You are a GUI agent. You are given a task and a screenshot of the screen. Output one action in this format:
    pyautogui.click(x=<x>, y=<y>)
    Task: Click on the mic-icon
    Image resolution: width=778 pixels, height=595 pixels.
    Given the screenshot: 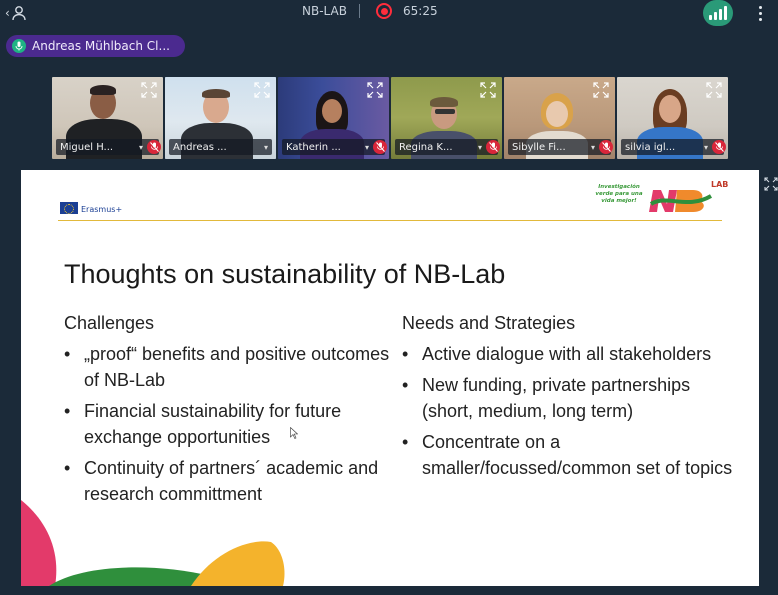 What is the action you would take?
    pyautogui.click(x=19, y=46)
    